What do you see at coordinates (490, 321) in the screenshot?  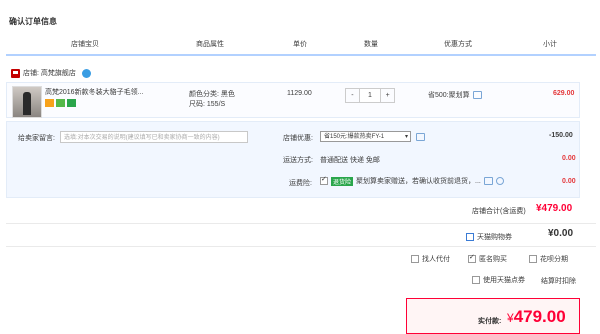 I see `payment-label: 实付款:` at bounding box center [490, 321].